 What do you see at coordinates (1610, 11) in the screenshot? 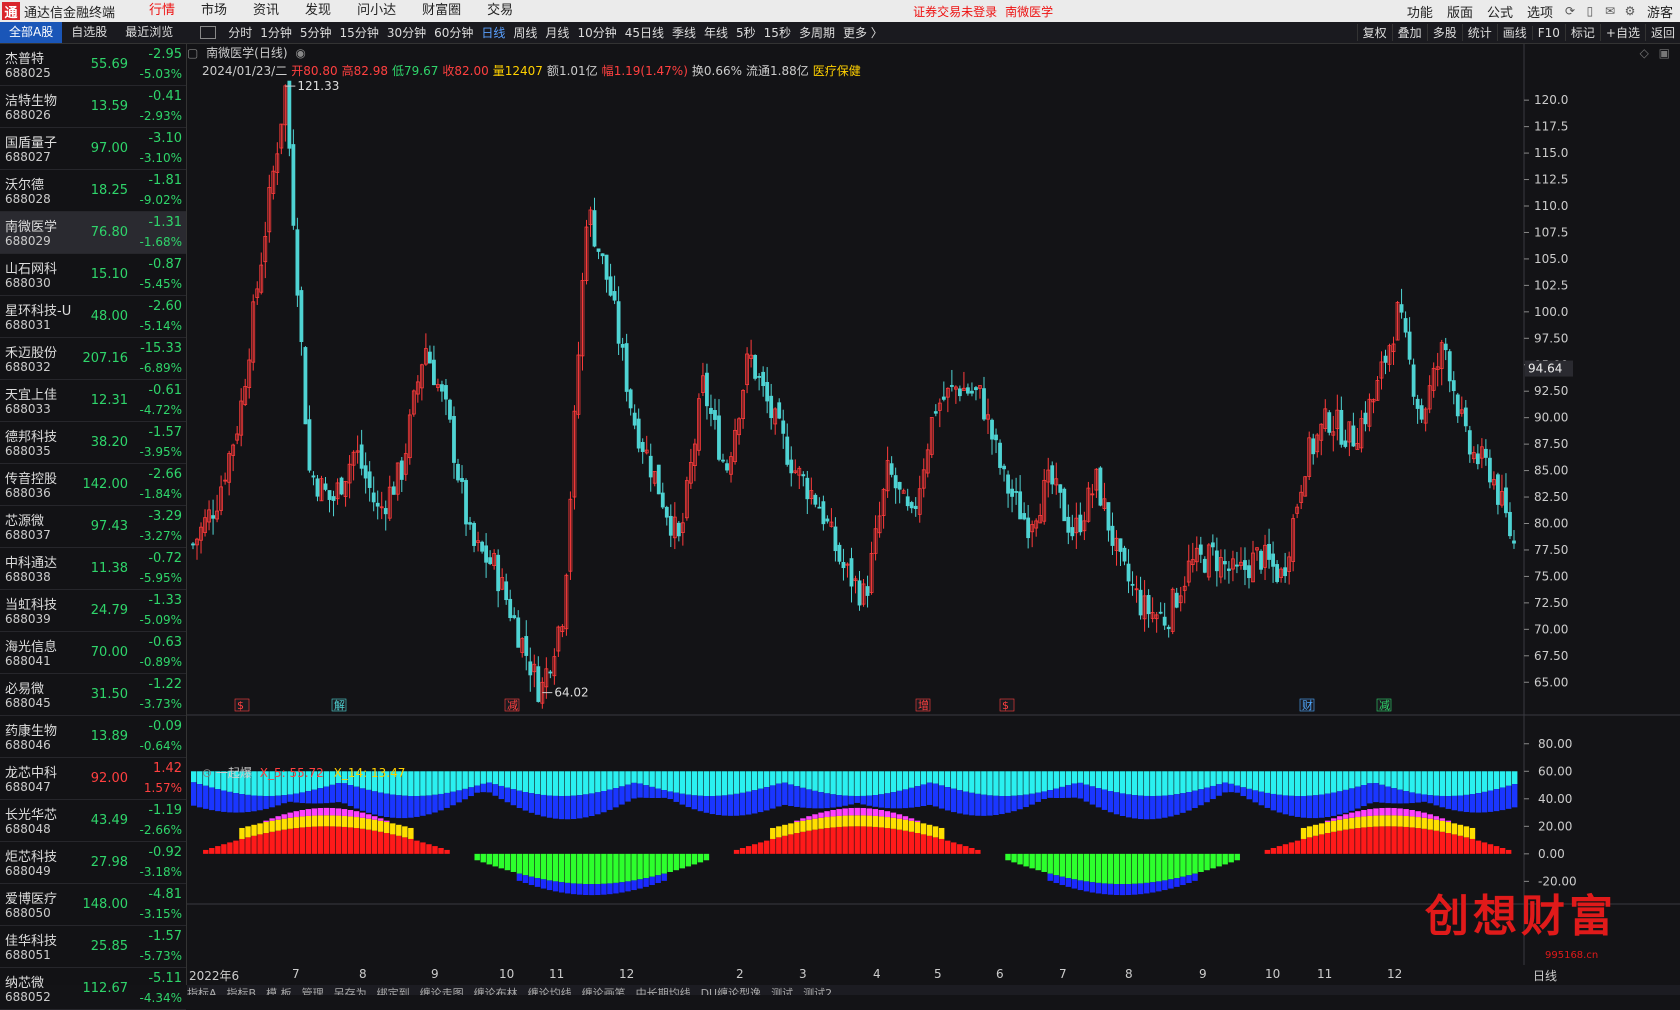
I see `mail-icon: ✉` at bounding box center [1610, 11].